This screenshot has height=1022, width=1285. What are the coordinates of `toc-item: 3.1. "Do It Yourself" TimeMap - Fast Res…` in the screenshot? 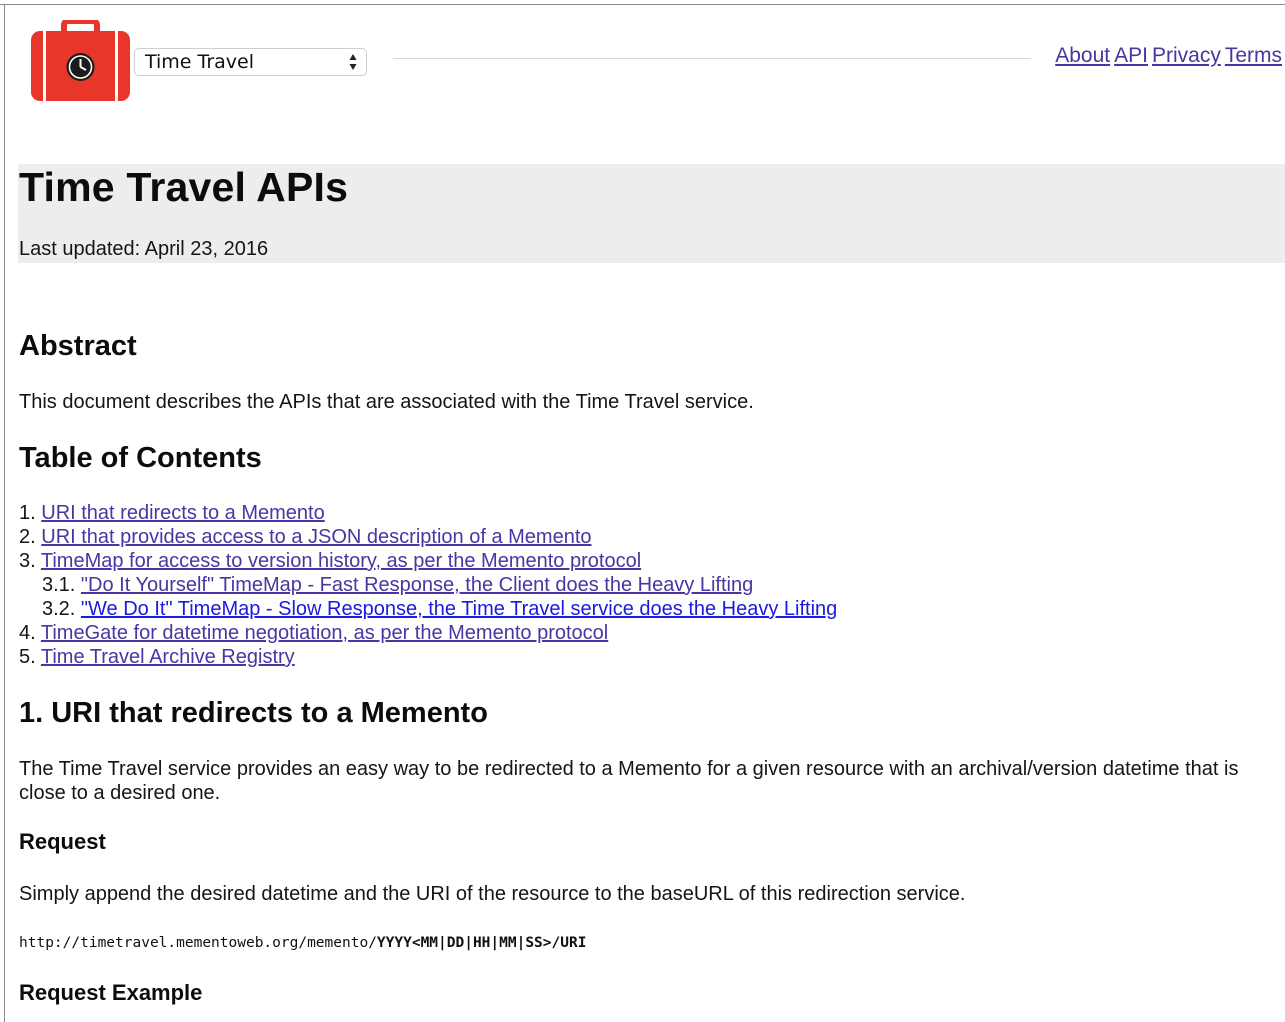 It's located at (428, 585).